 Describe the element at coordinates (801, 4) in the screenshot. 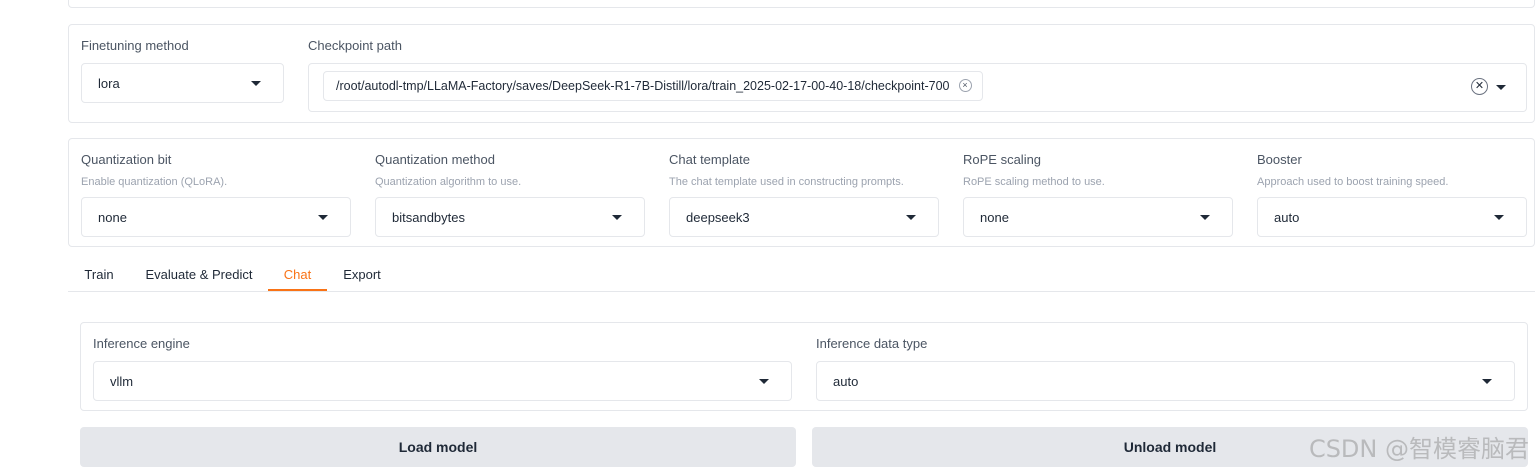

I see `previous-panel-edge` at that location.